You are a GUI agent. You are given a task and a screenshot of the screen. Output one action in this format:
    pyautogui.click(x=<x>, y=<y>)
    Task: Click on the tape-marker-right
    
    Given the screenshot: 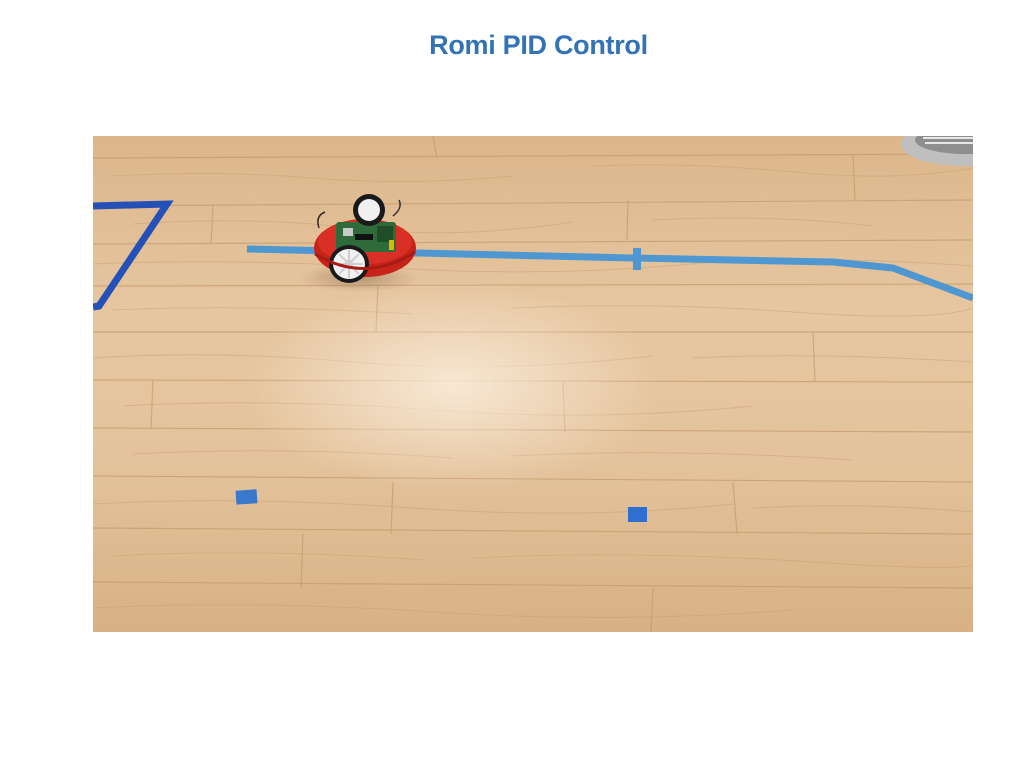 What is the action you would take?
    pyautogui.click(x=637, y=514)
    